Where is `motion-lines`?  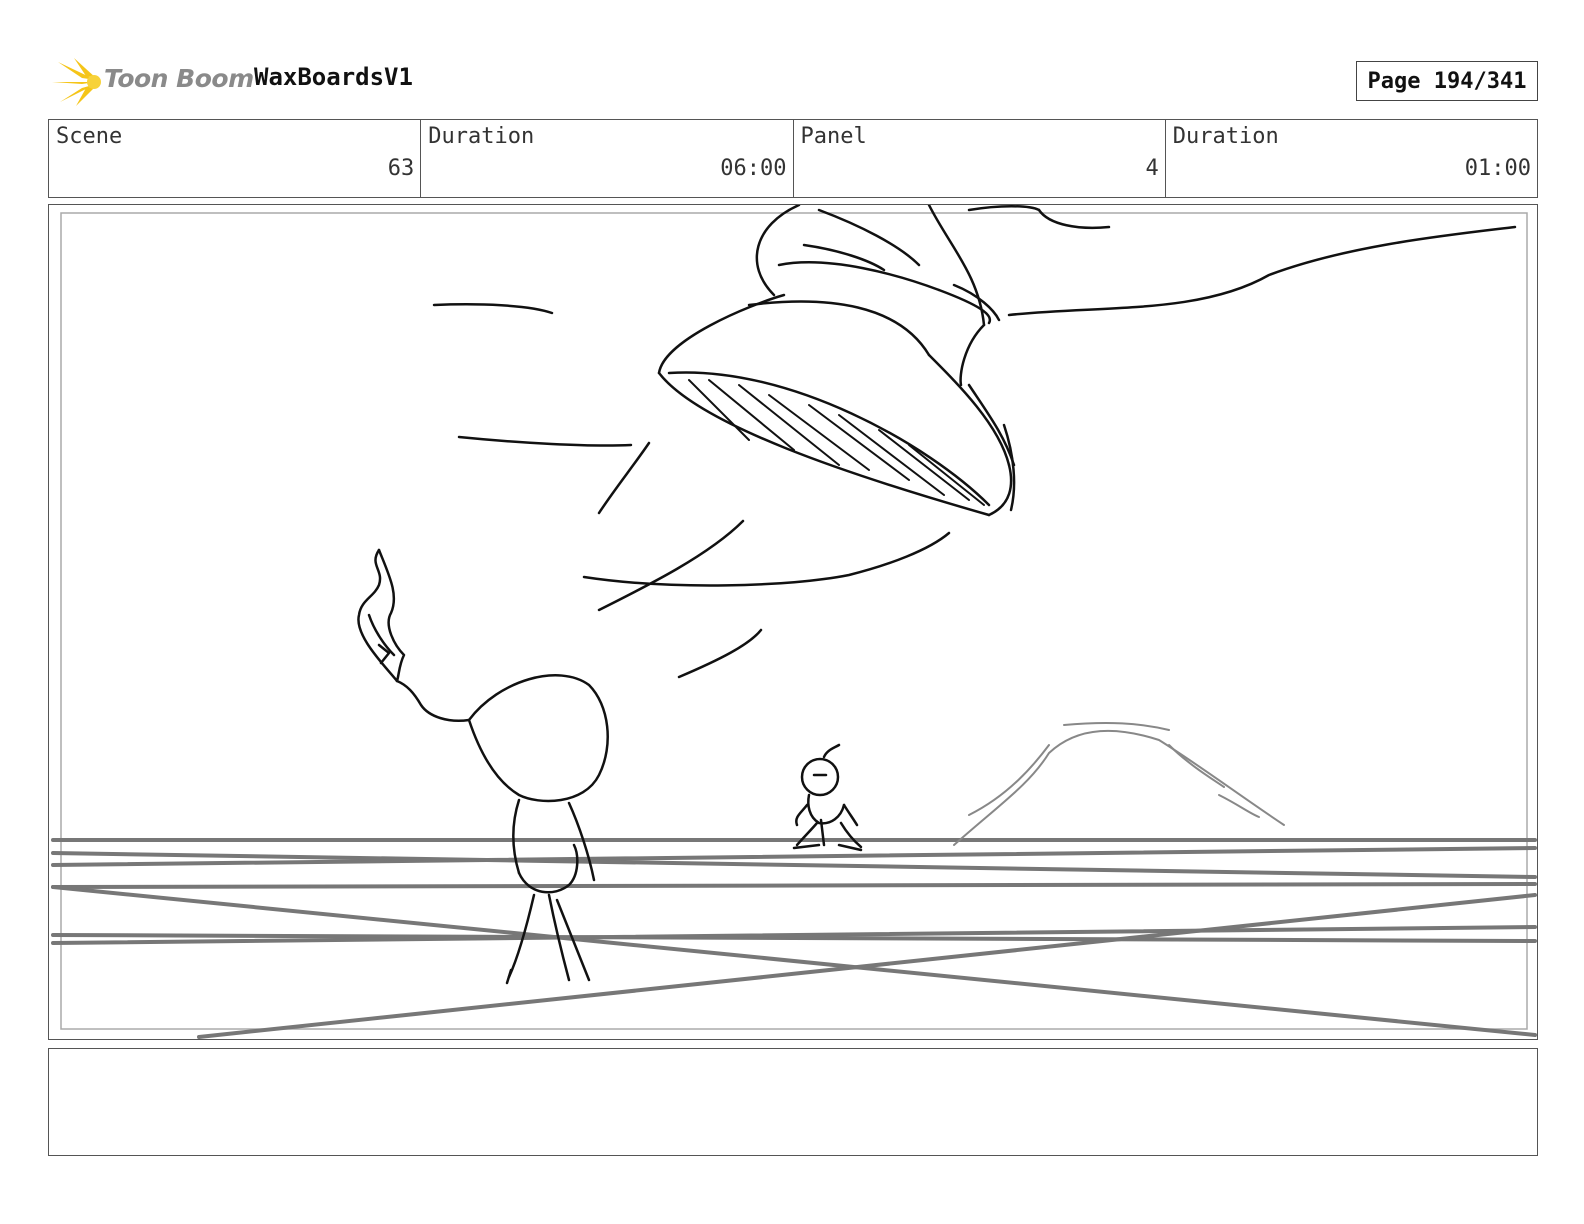
motion-lines is located at coordinates (691, 491).